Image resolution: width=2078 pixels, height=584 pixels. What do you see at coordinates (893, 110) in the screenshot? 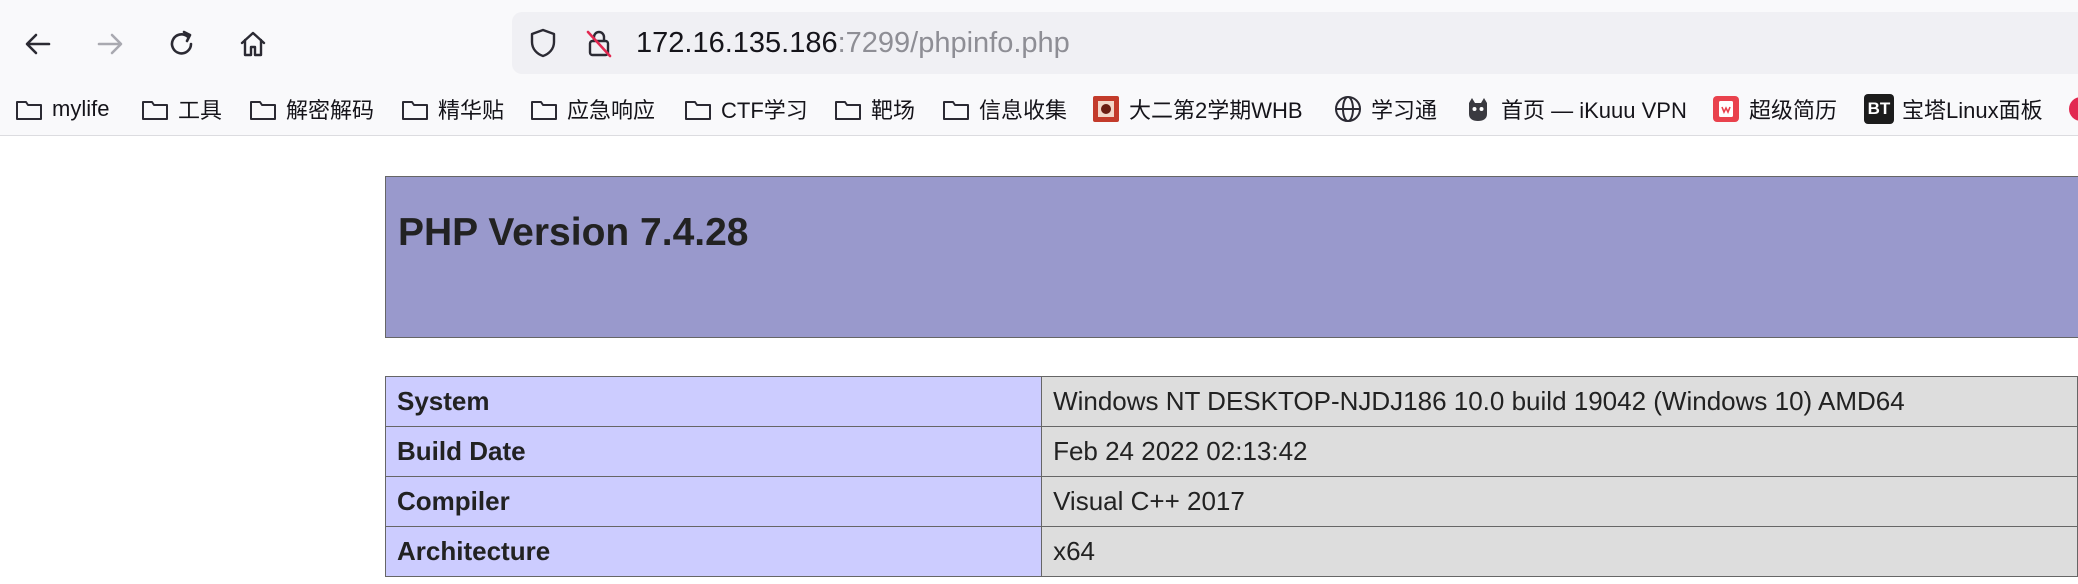
I see `bookmark-label: 靶场` at bounding box center [893, 110].